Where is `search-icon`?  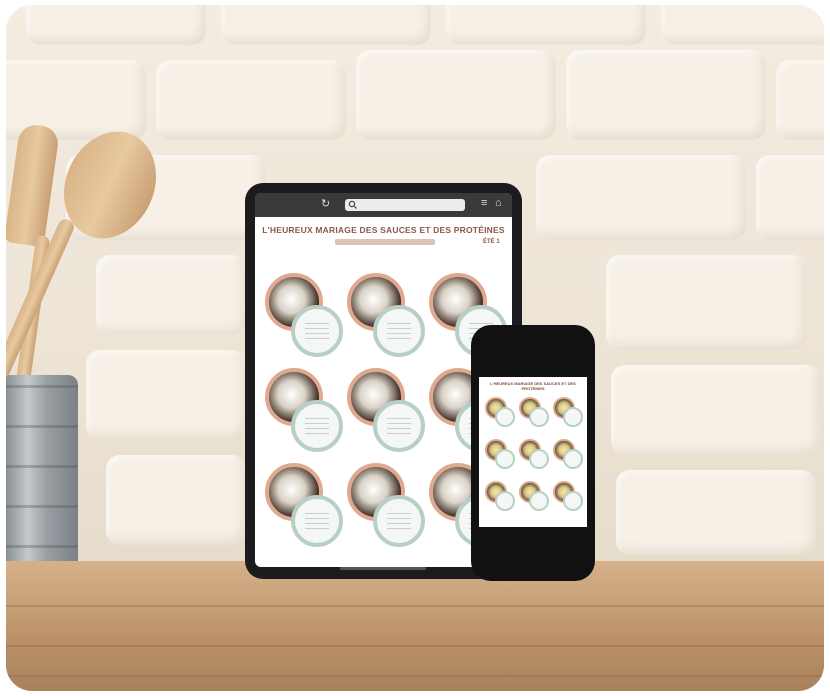 search-icon is located at coordinates (352, 204).